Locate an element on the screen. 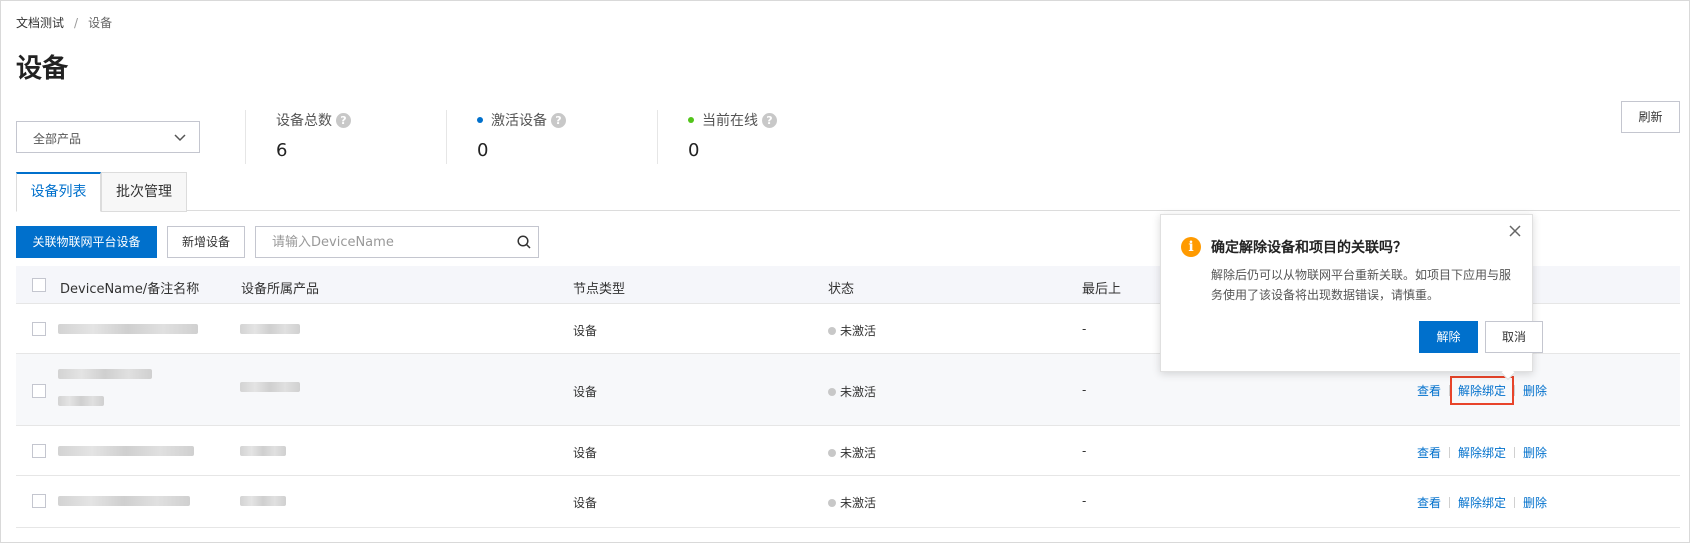 This screenshot has width=1691, height=544. header-product: 设备所属产品 is located at coordinates (280, 289).